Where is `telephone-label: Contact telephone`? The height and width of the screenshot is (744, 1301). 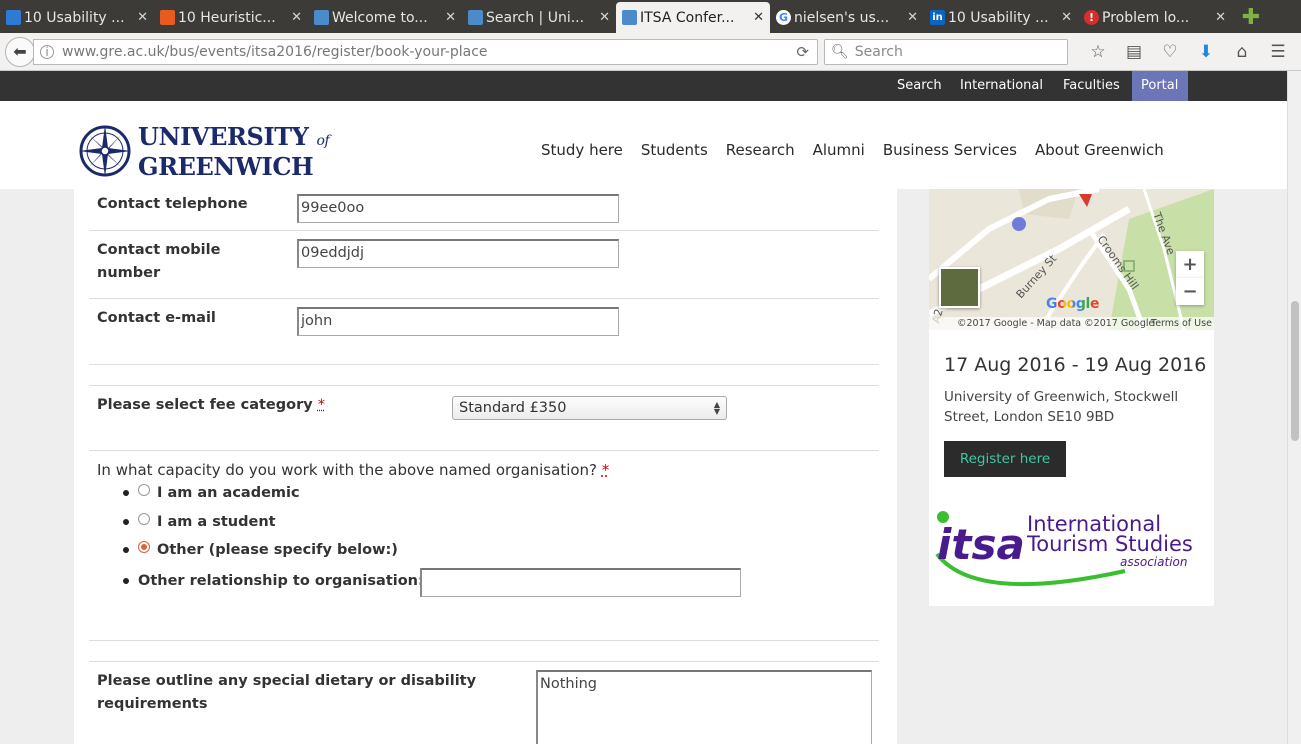 telephone-label: Contact telephone is located at coordinates (172, 204).